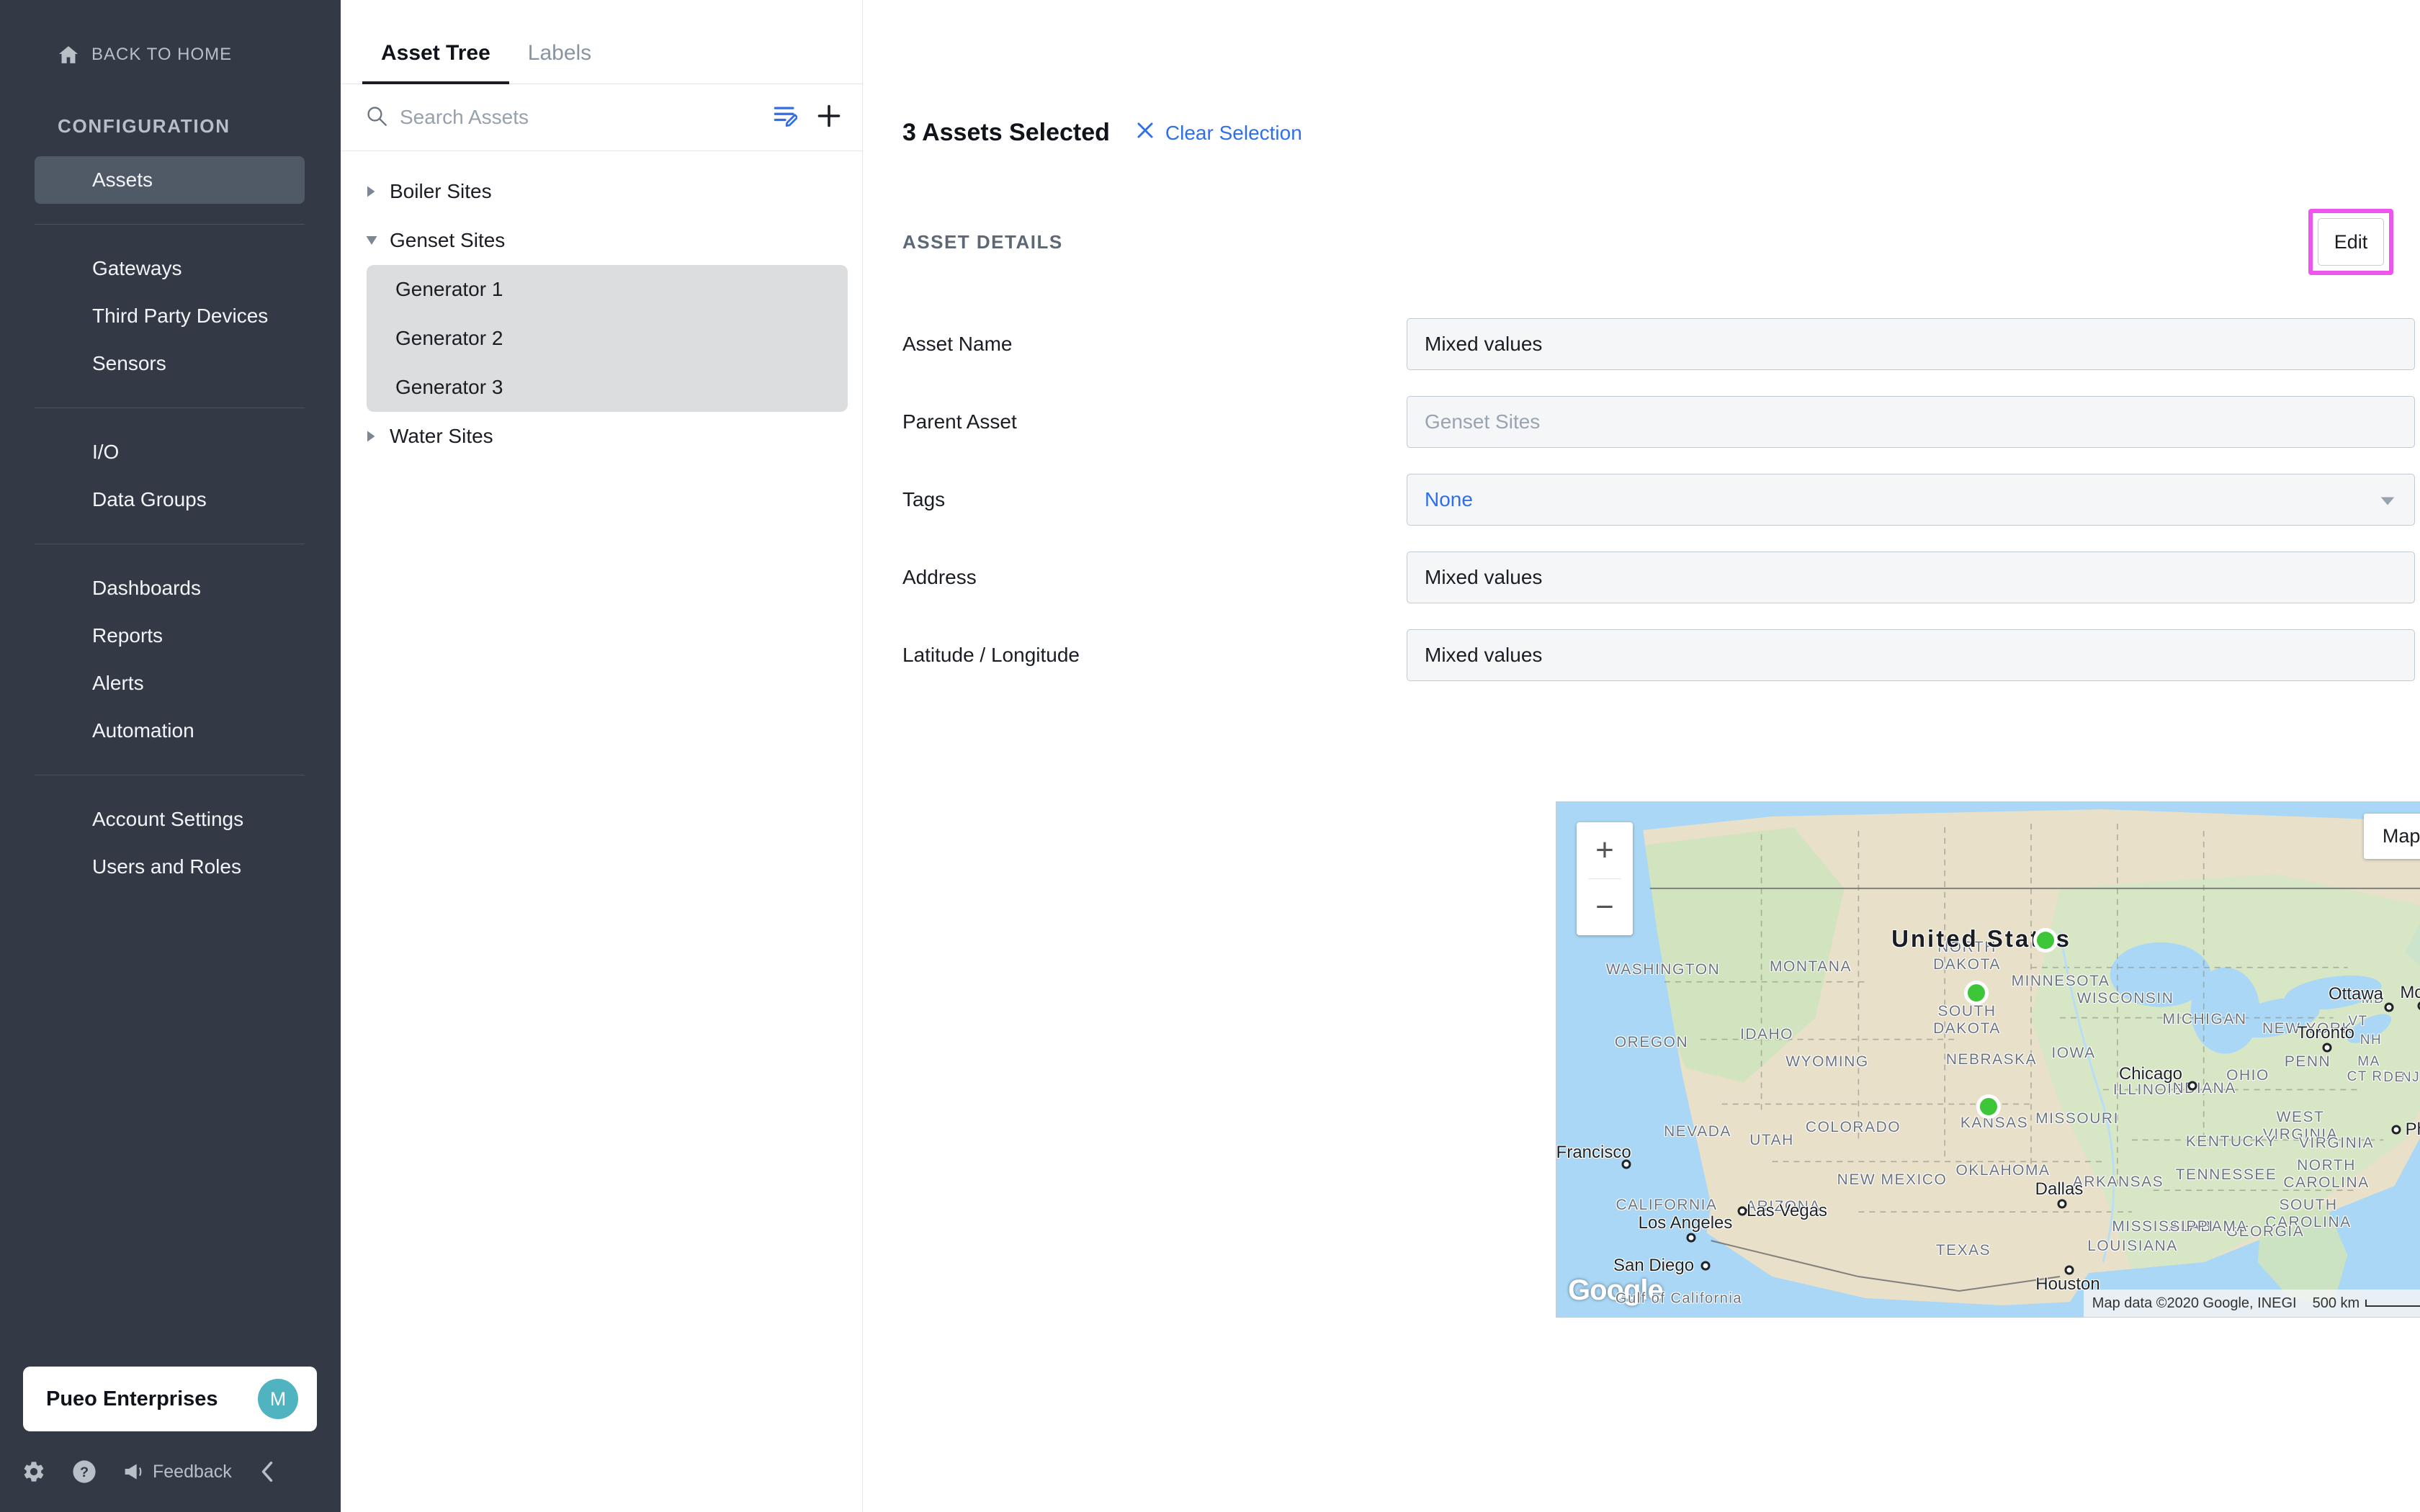 The width and height of the screenshot is (2420, 1512). Describe the element at coordinates (1911, 577) in the screenshot. I see `address-input: Mixed values` at that location.